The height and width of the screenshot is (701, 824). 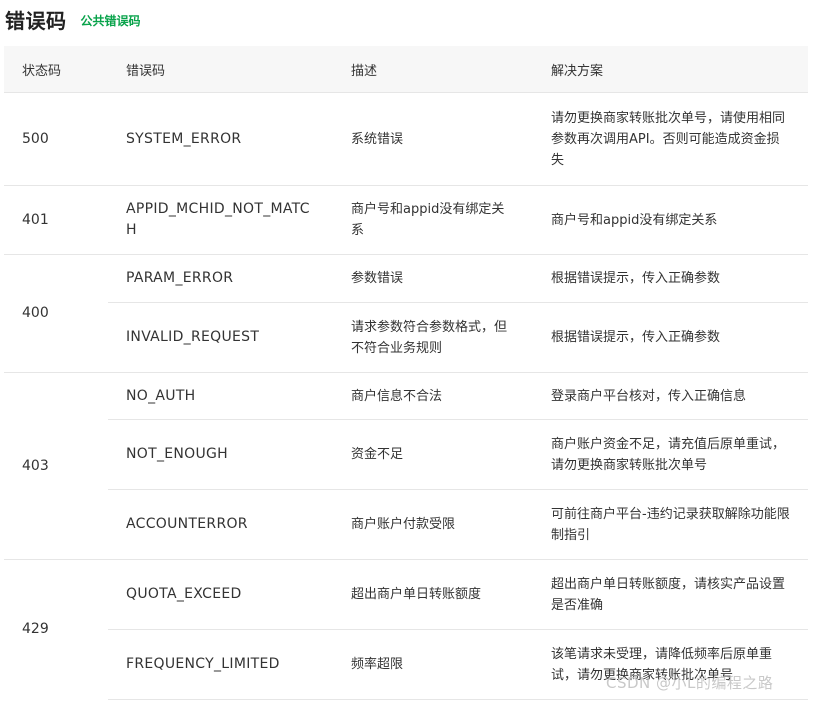 What do you see at coordinates (670, 139) in the screenshot?
I see `solution-cell: 请勿更换商家转账批次单号，请使用相同参数再次调用API。否则可能造成资金损失` at bounding box center [670, 139].